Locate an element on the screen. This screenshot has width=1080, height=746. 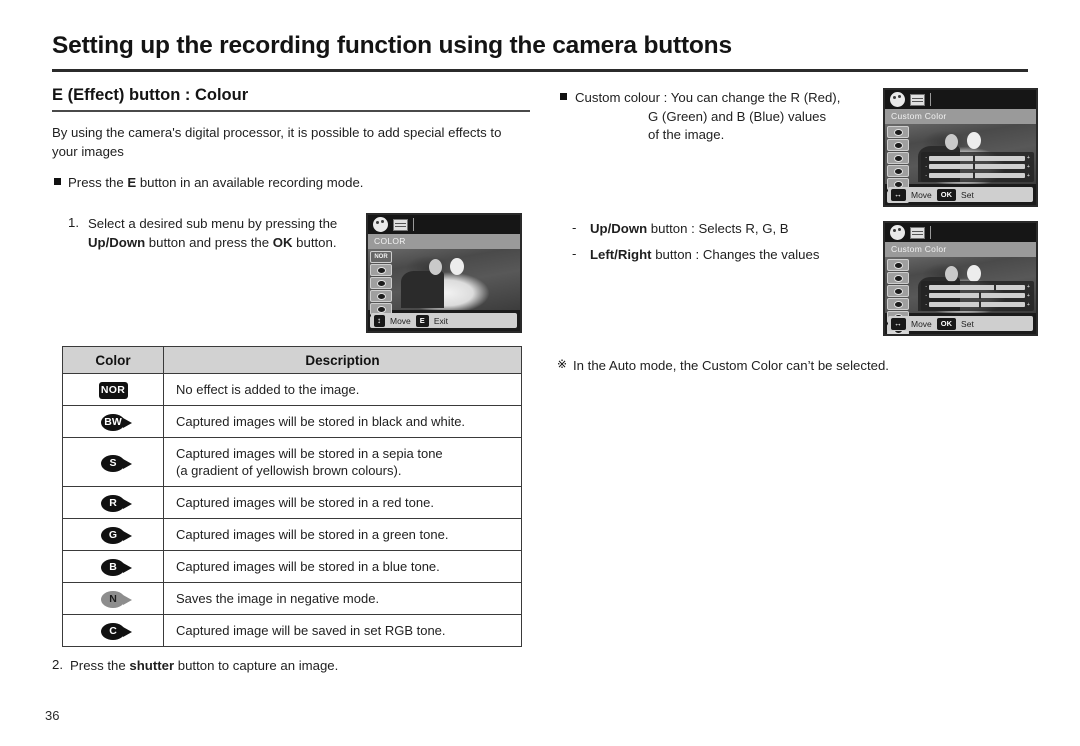
lcd2-effect-bw is located at coordinates (898, 132).